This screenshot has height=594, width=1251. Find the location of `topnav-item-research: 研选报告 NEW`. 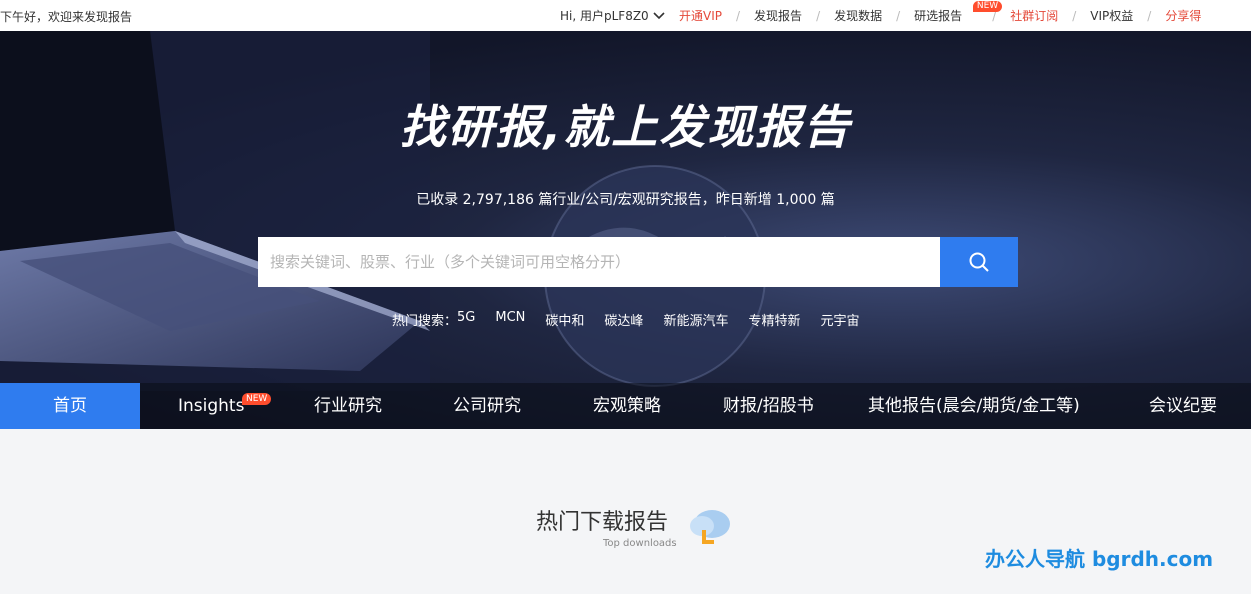

topnav-item-research: 研选报告 NEW is located at coordinates (958, 12).